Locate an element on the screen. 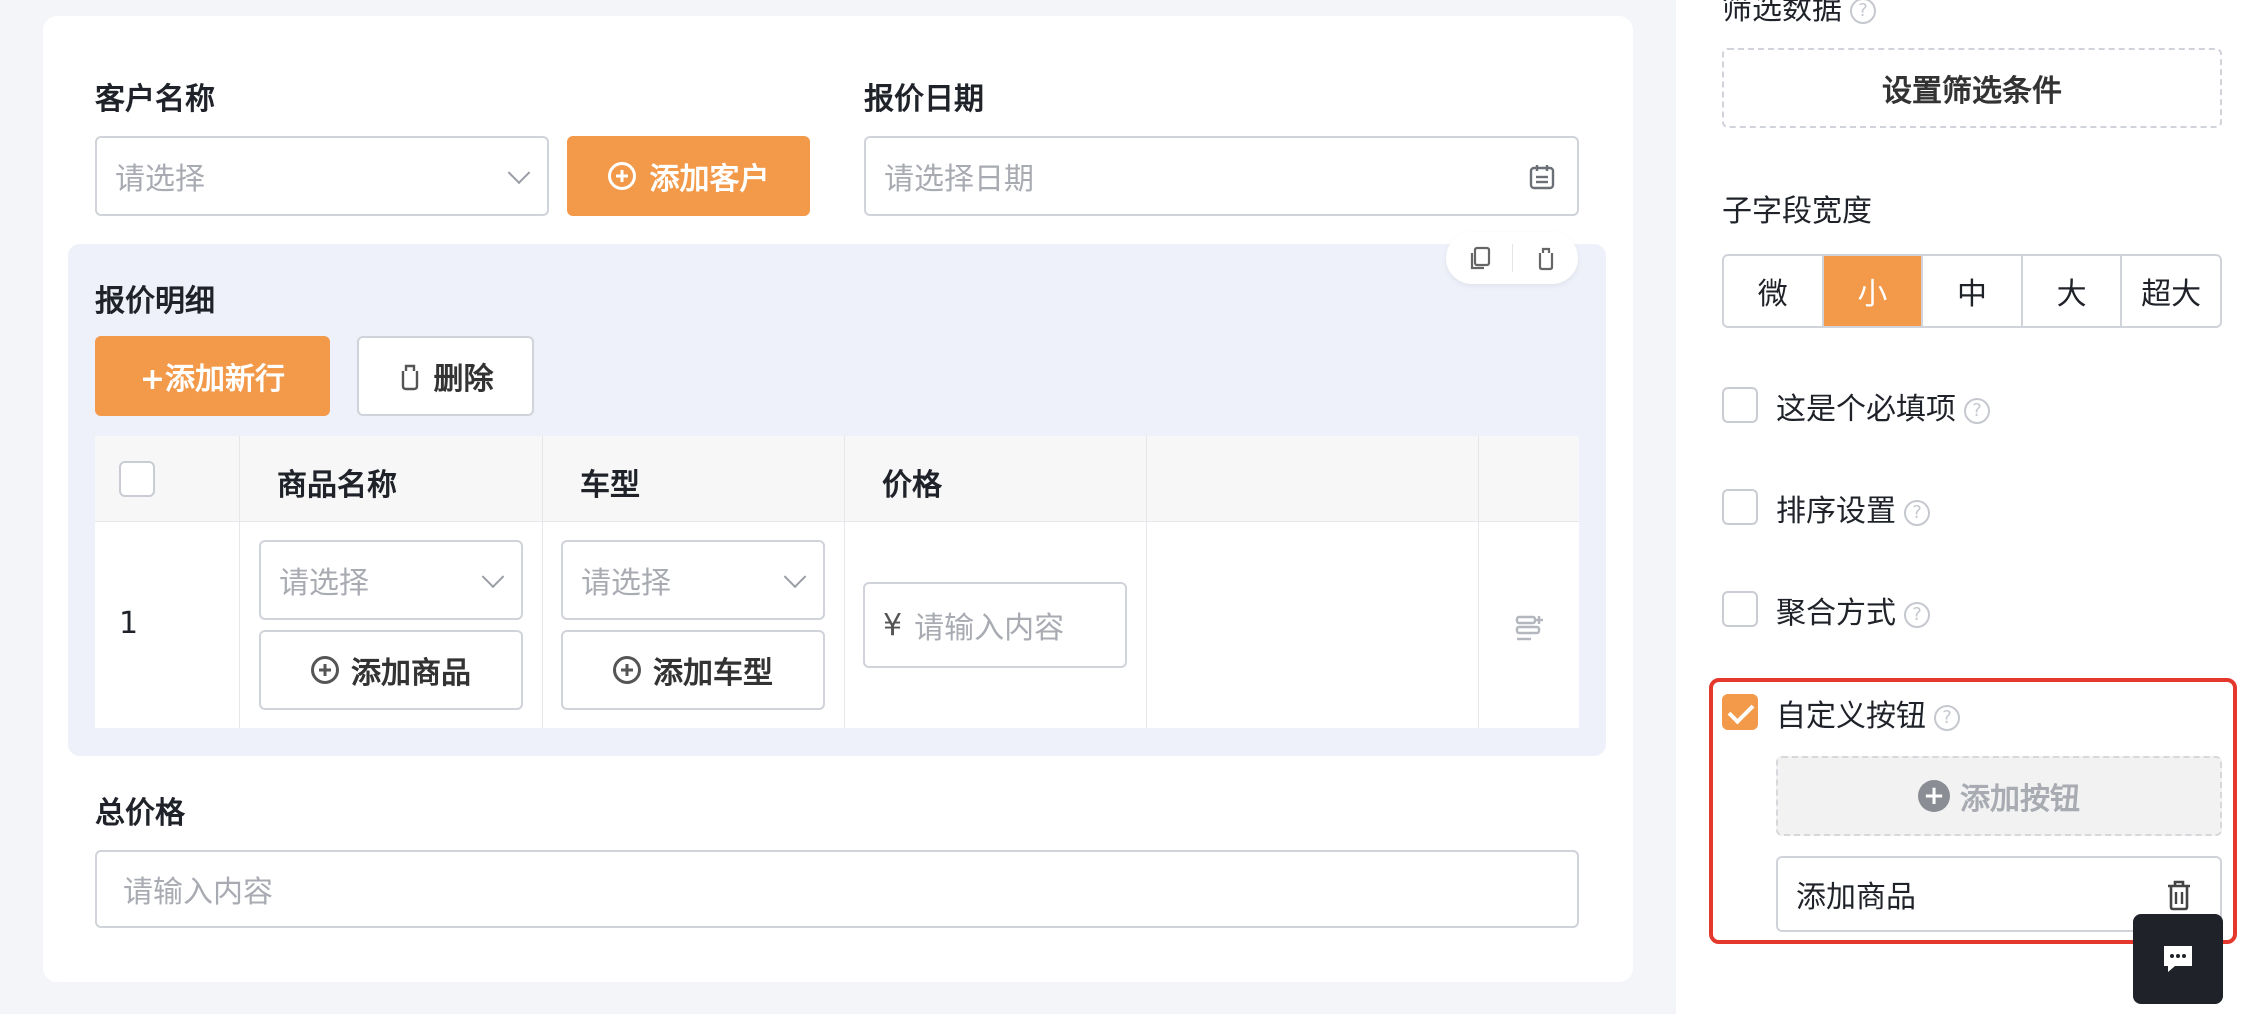 Image resolution: width=2244 pixels, height=1014 pixels. price-input: ¥ 请输入内容 is located at coordinates (995, 625).